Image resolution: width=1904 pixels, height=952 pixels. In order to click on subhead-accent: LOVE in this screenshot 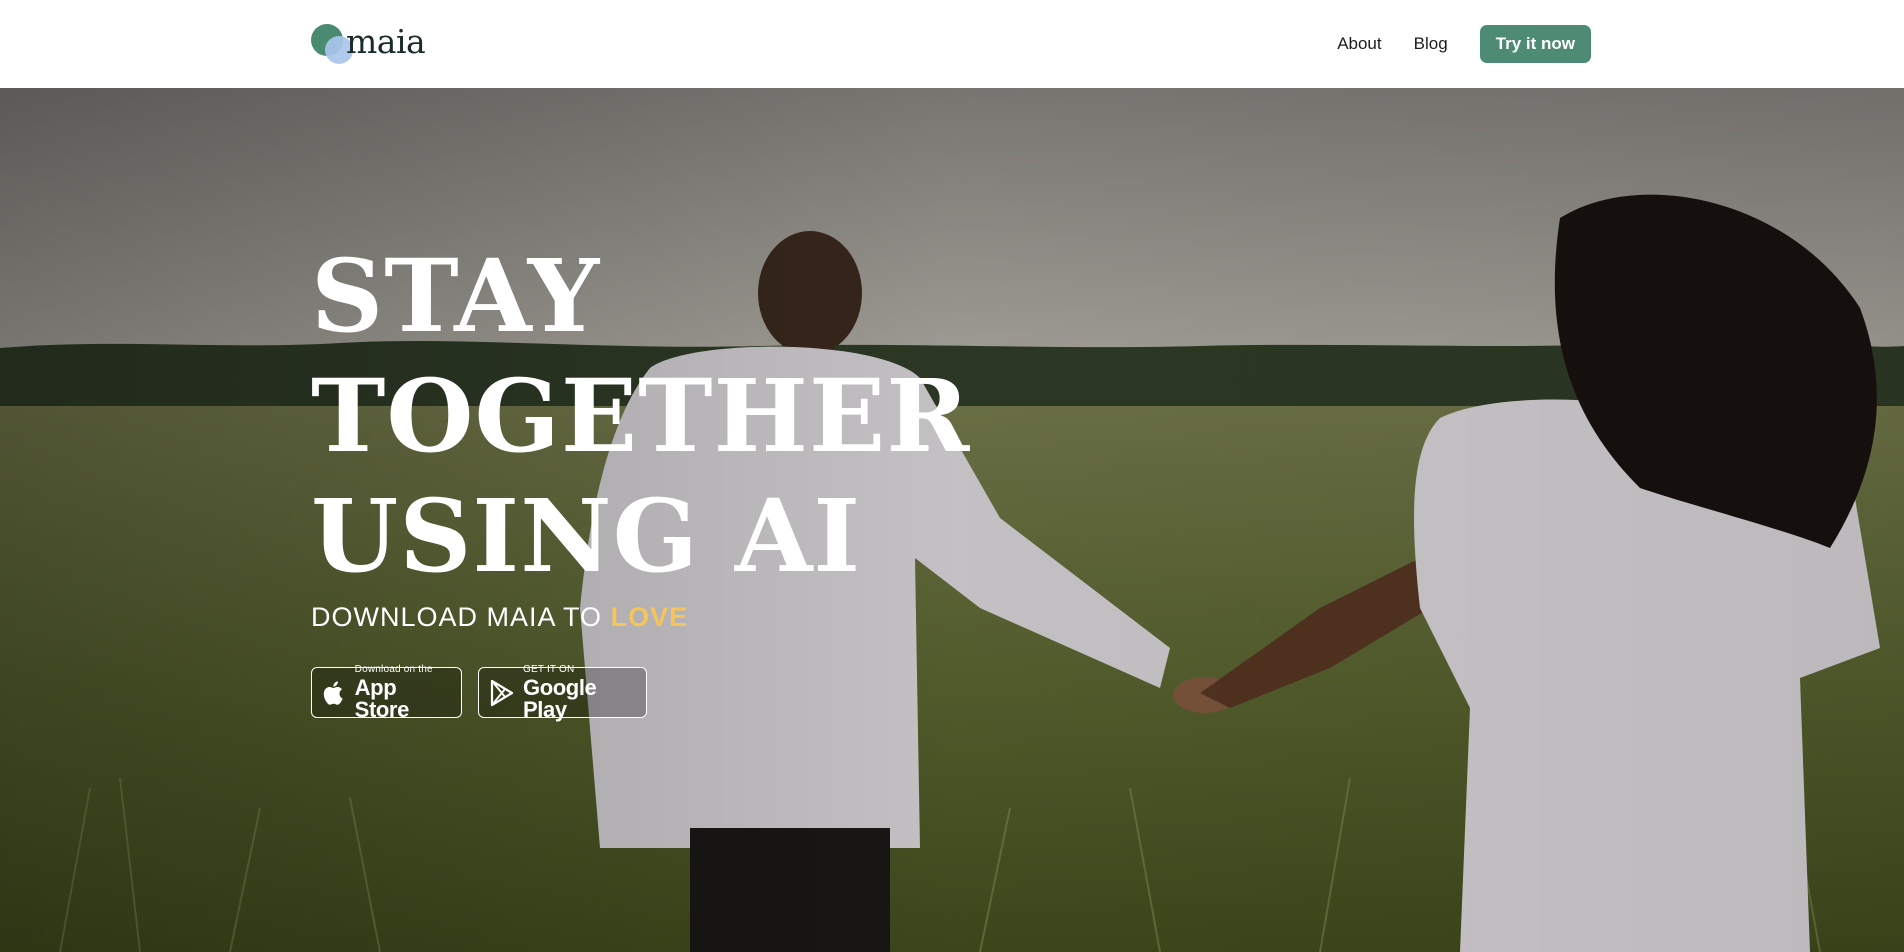, I will do `click(649, 617)`.